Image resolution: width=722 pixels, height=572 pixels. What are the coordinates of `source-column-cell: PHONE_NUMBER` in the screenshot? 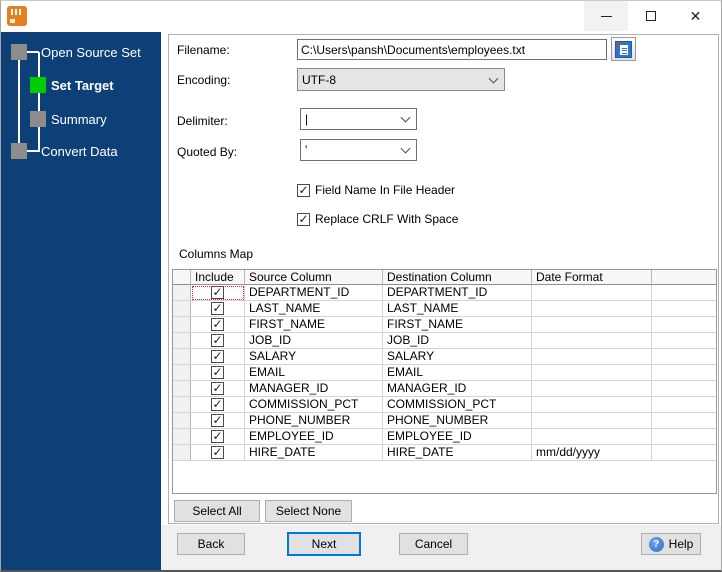 It's located at (314, 421).